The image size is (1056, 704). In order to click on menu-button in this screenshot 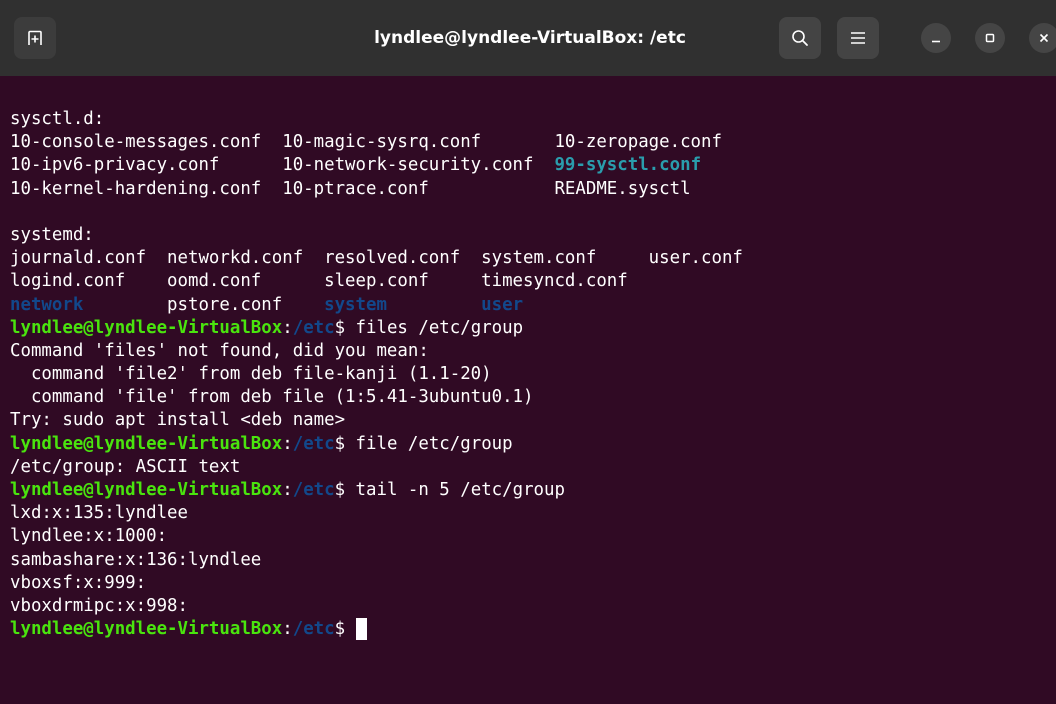, I will do `click(858, 38)`.